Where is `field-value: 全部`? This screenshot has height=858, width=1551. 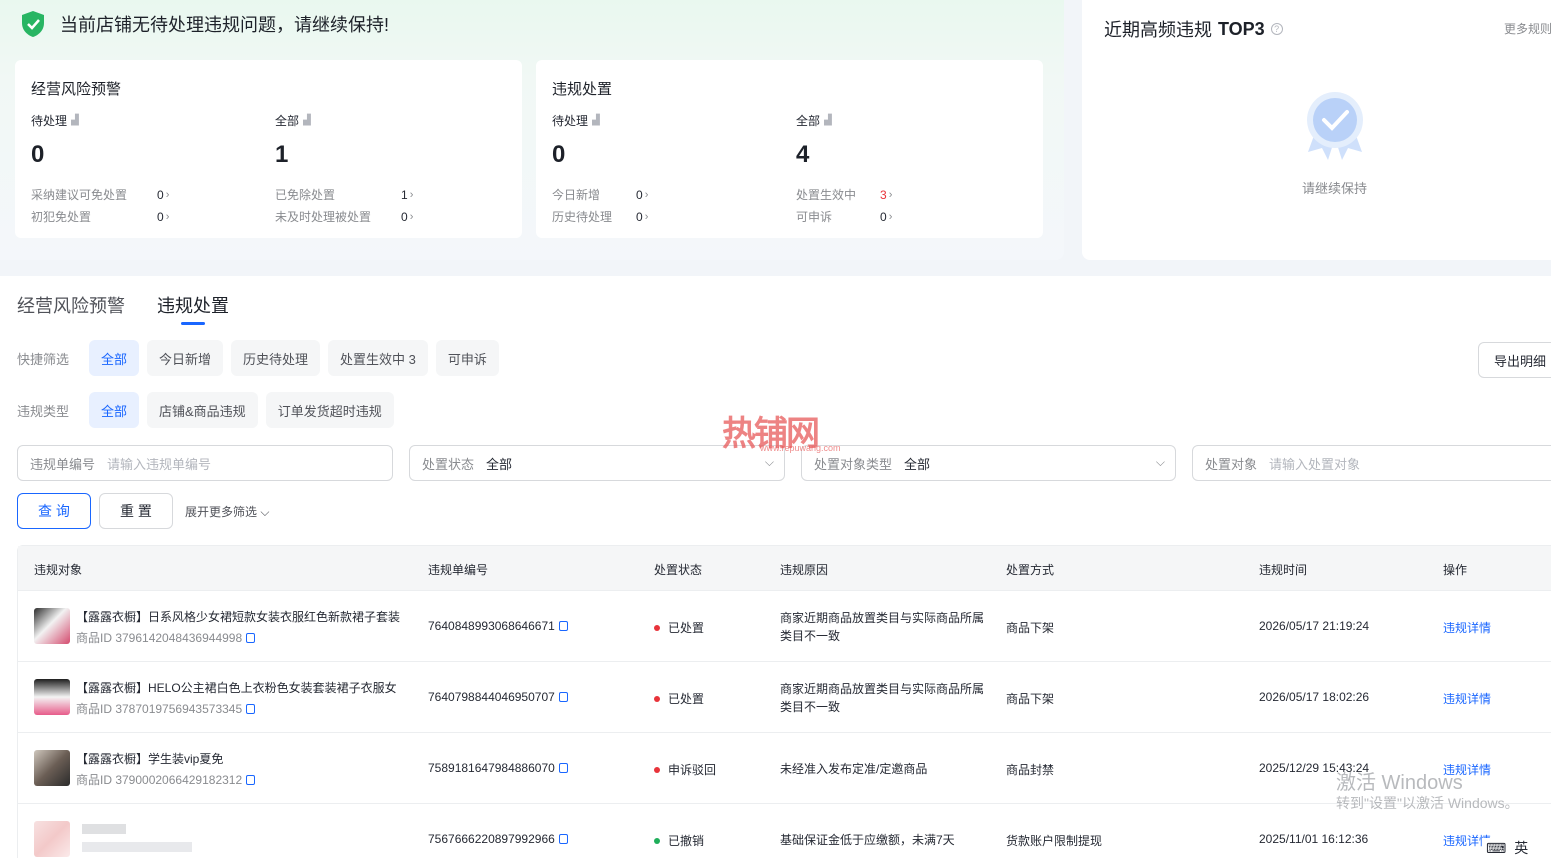 field-value: 全部 is located at coordinates (499, 464).